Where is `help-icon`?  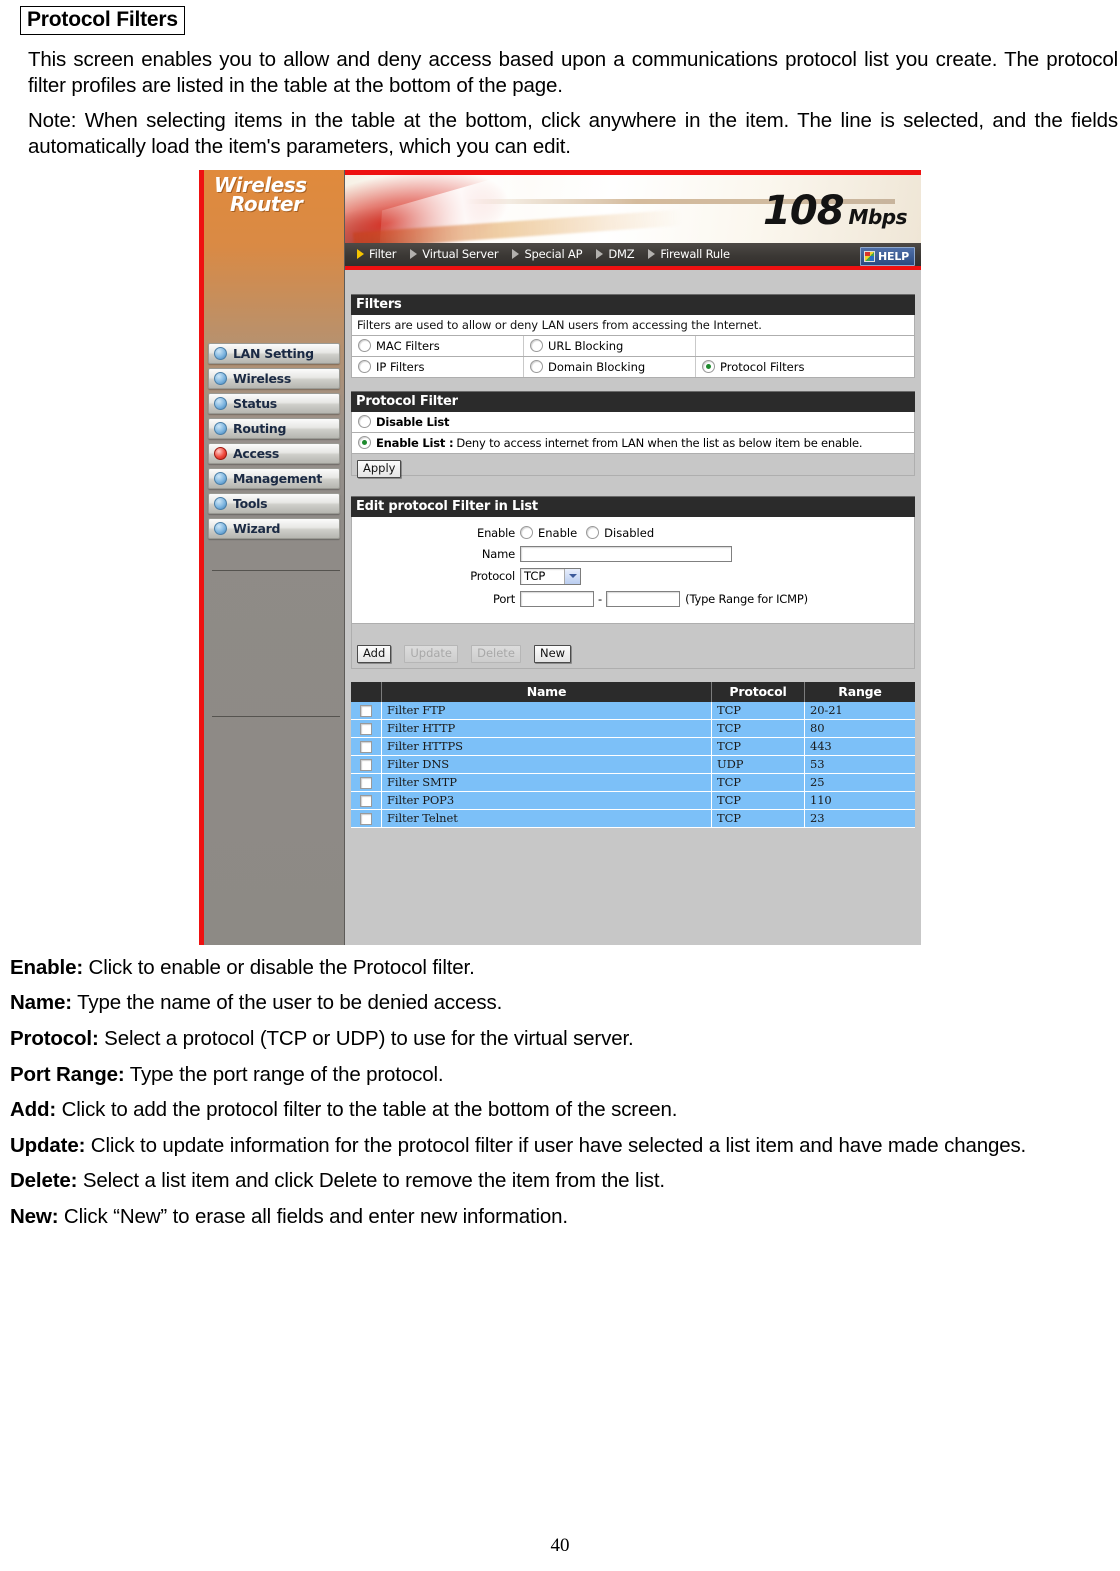 help-icon is located at coordinates (869, 256).